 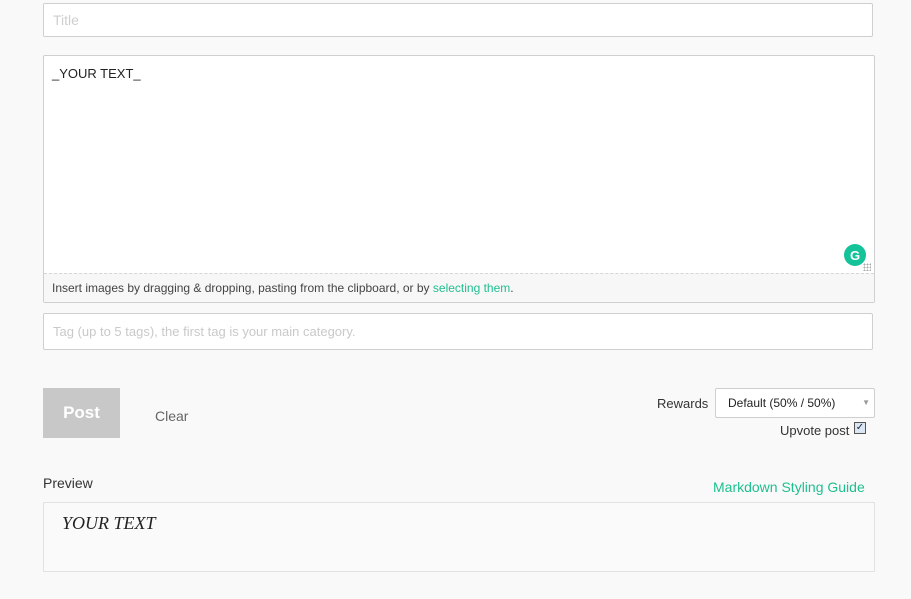 What do you see at coordinates (782, 403) in the screenshot?
I see `rewards-selected-value: Default (50% / 50%)` at bounding box center [782, 403].